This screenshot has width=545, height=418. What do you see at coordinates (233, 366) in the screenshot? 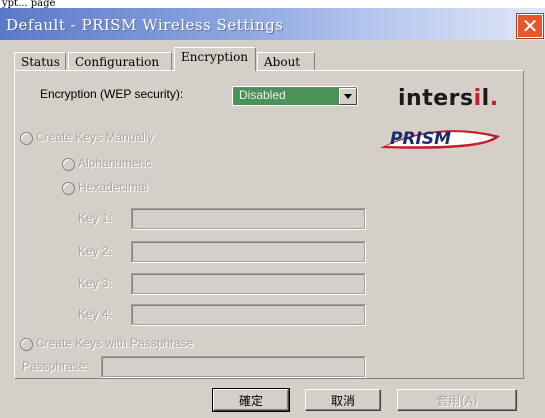
I see `passphrase-input` at bounding box center [233, 366].